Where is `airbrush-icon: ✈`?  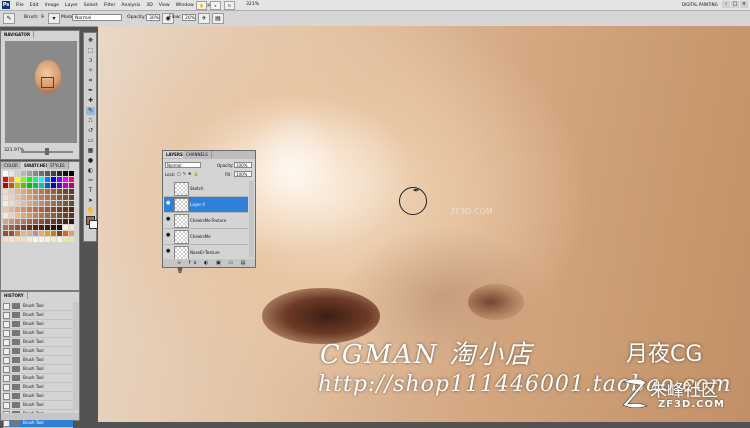
airbrush-icon: ✈ is located at coordinates (204, 18).